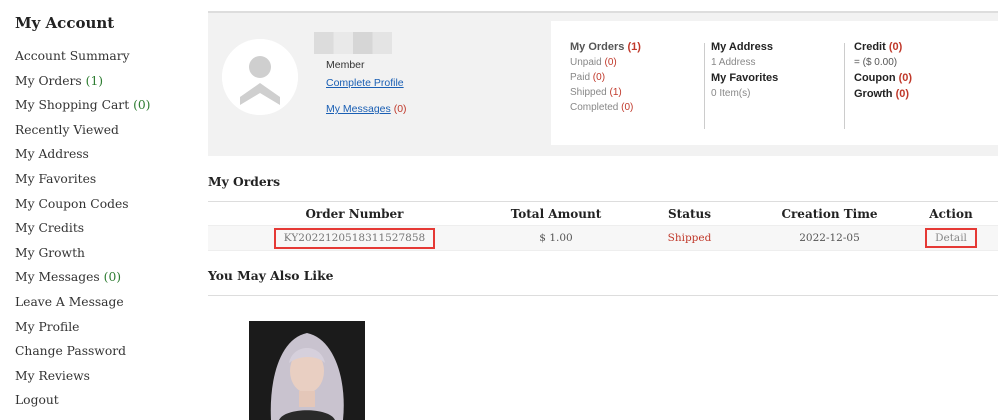  I want to click on my-messages-link: My Messages, so click(358, 109).